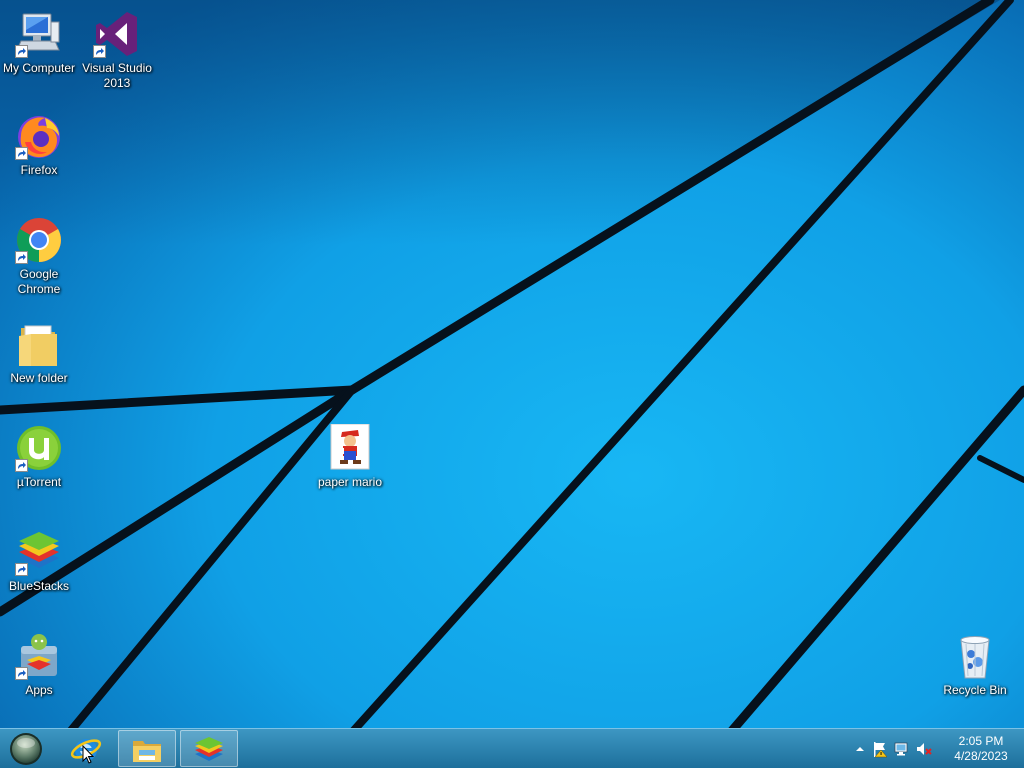 The width and height of the screenshot is (1024, 768). Describe the element at coordinates (39, 136) in the screenshot. I see `firefox-icon` at that location.